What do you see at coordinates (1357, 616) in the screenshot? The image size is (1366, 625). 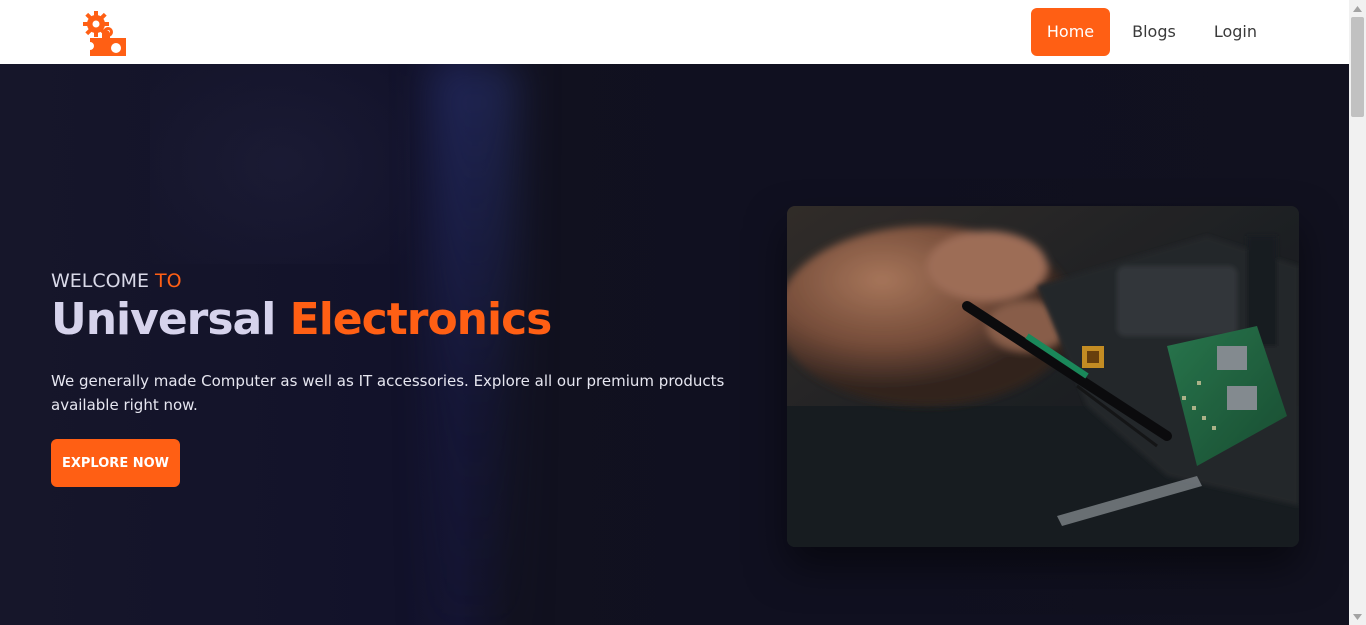 I see `scroll-down-arrow-icon` at bounding box center [1357, 616].